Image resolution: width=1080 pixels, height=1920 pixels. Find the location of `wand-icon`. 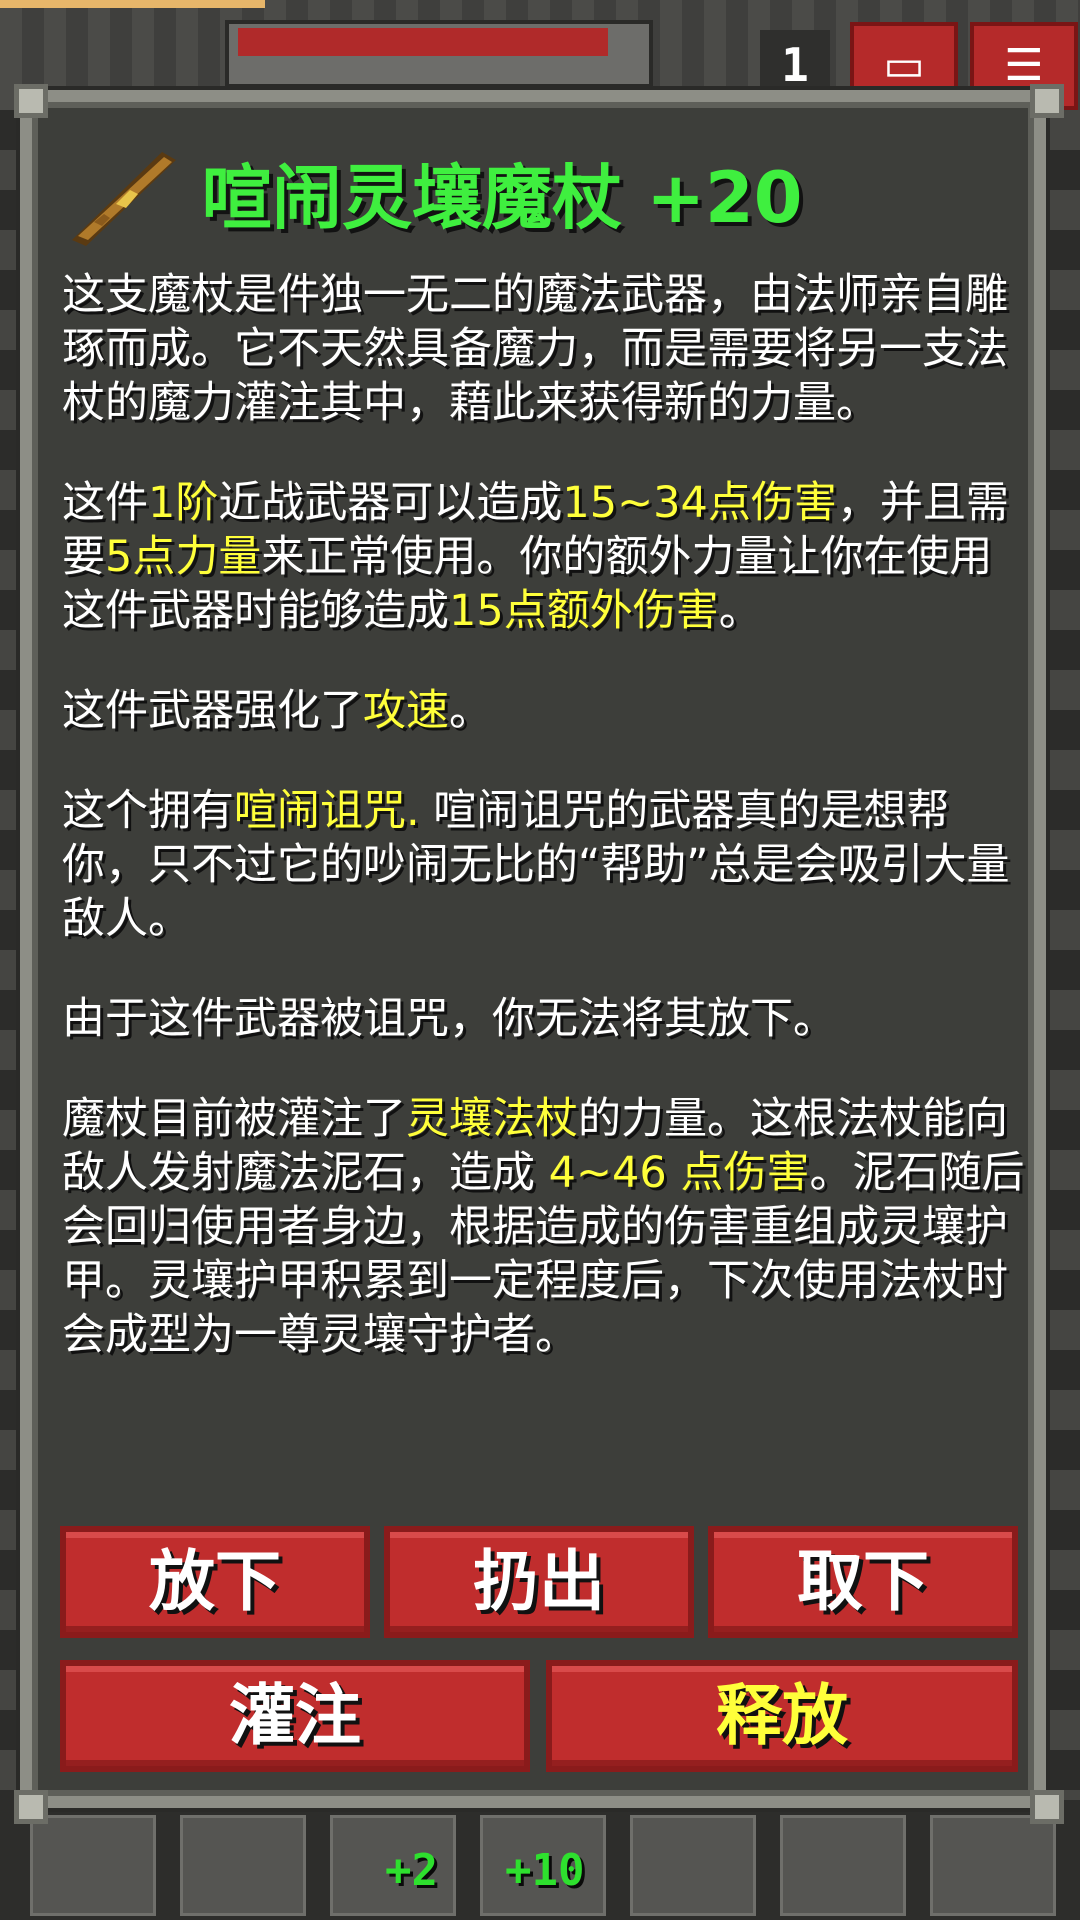

wand-icon is located at coordinates (124, 199).